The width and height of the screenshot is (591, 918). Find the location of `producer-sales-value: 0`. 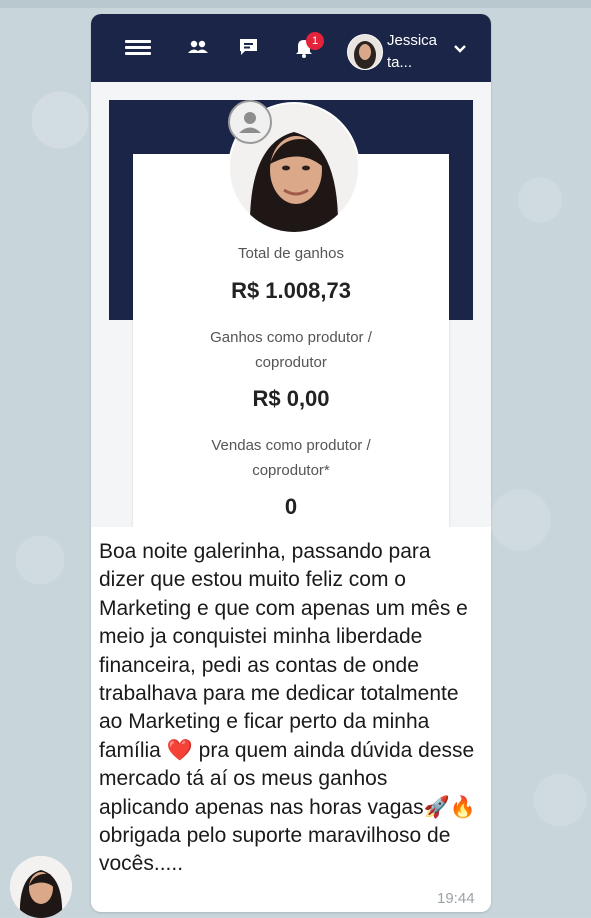

producer-sales-value: 0 is located at coordinates (291, 506).